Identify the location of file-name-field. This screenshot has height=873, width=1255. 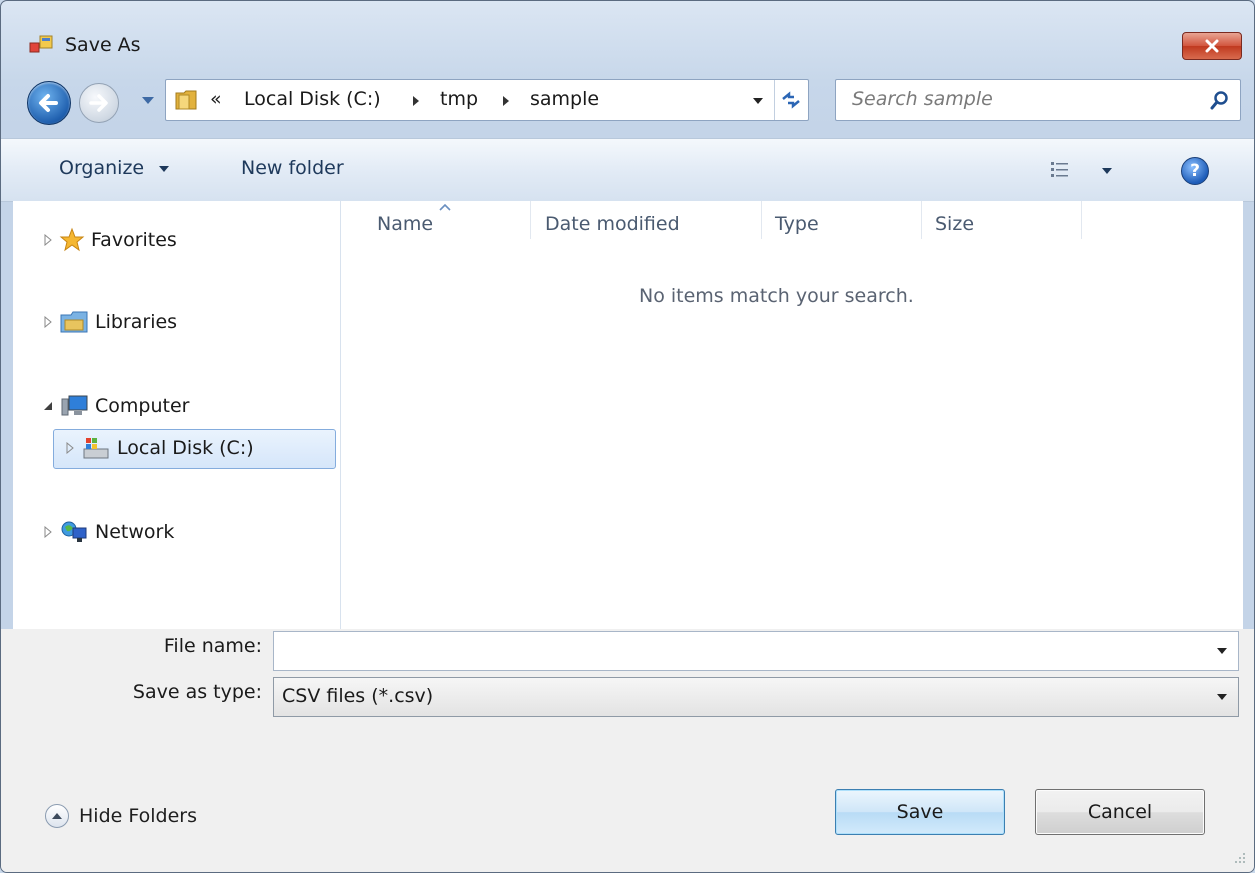
(756, 651).